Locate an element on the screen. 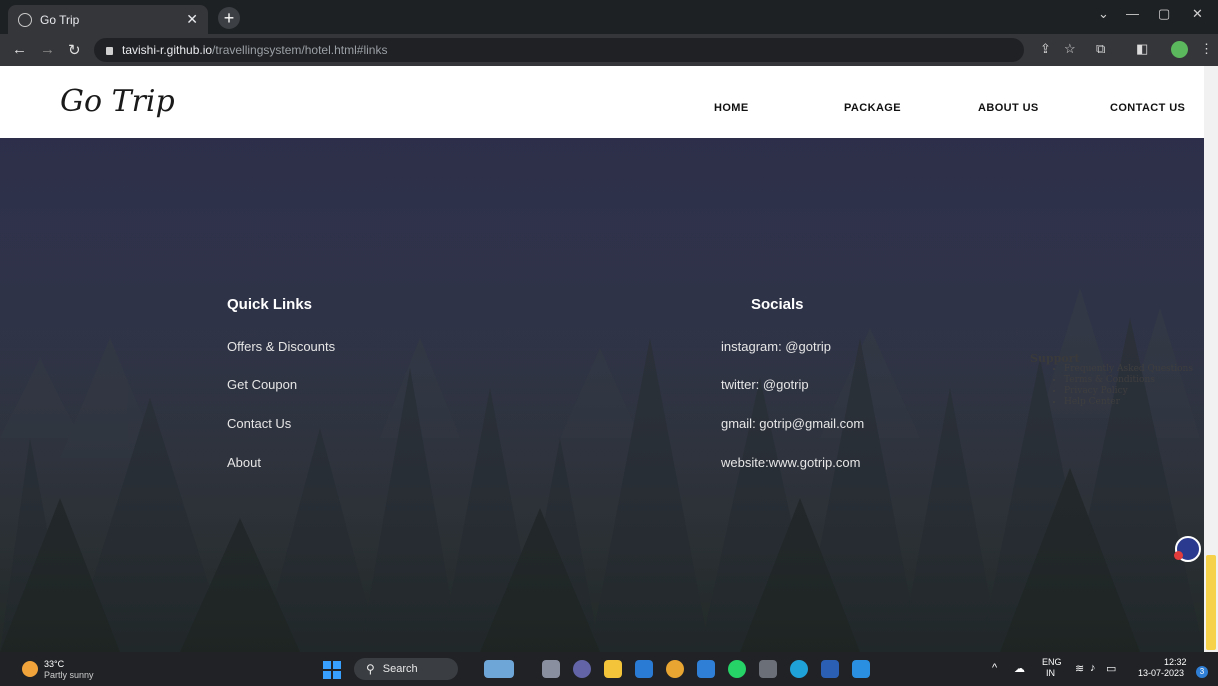 The height and width of the screenshot is (686, 1218). edge-icon is located at coordinates (799, 669).